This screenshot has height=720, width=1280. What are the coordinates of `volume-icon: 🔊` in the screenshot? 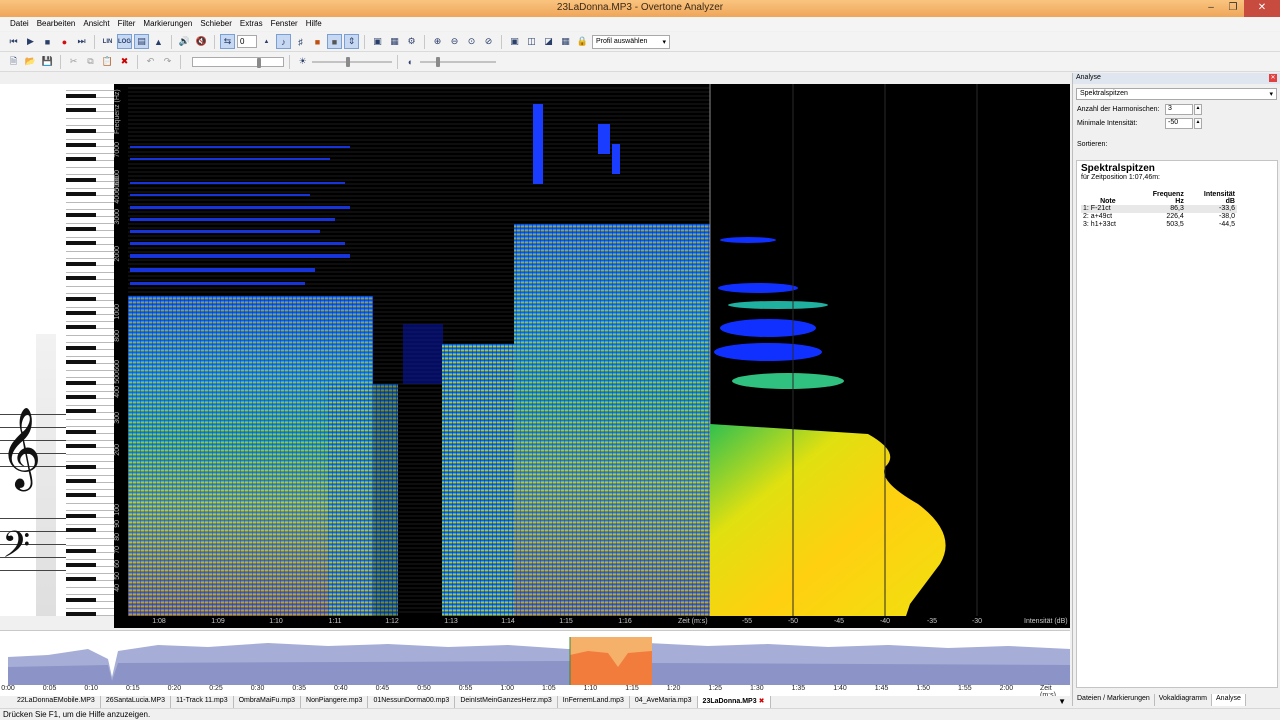 It's located at (184, 41).